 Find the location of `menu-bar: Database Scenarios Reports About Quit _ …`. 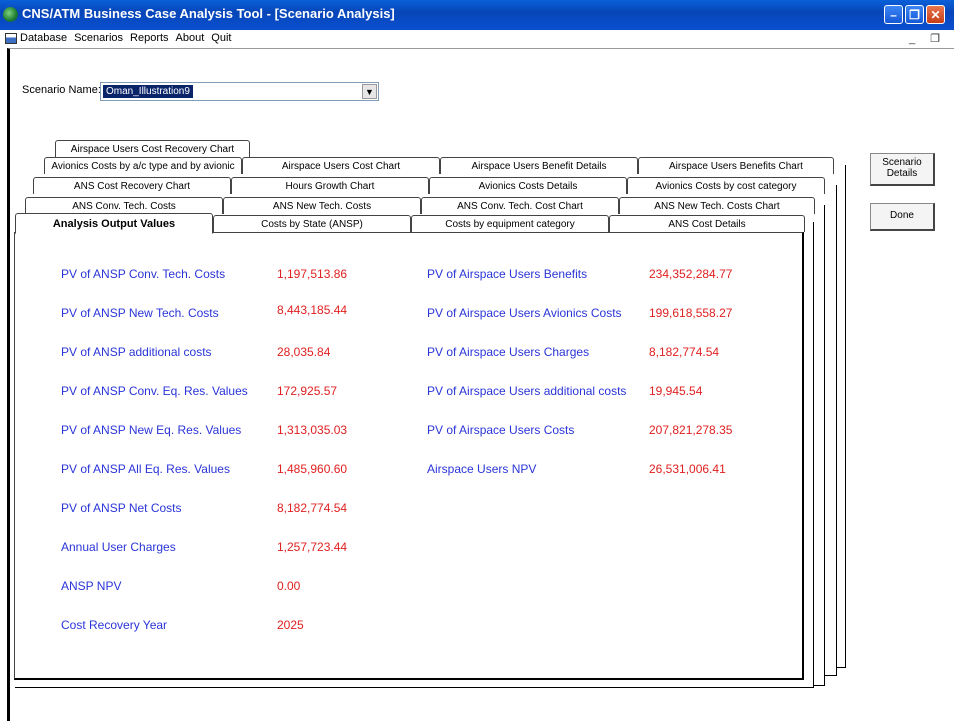

menu-bar: Database Scenarios Reports About Quit _ … is located at coordinates (477, 39).